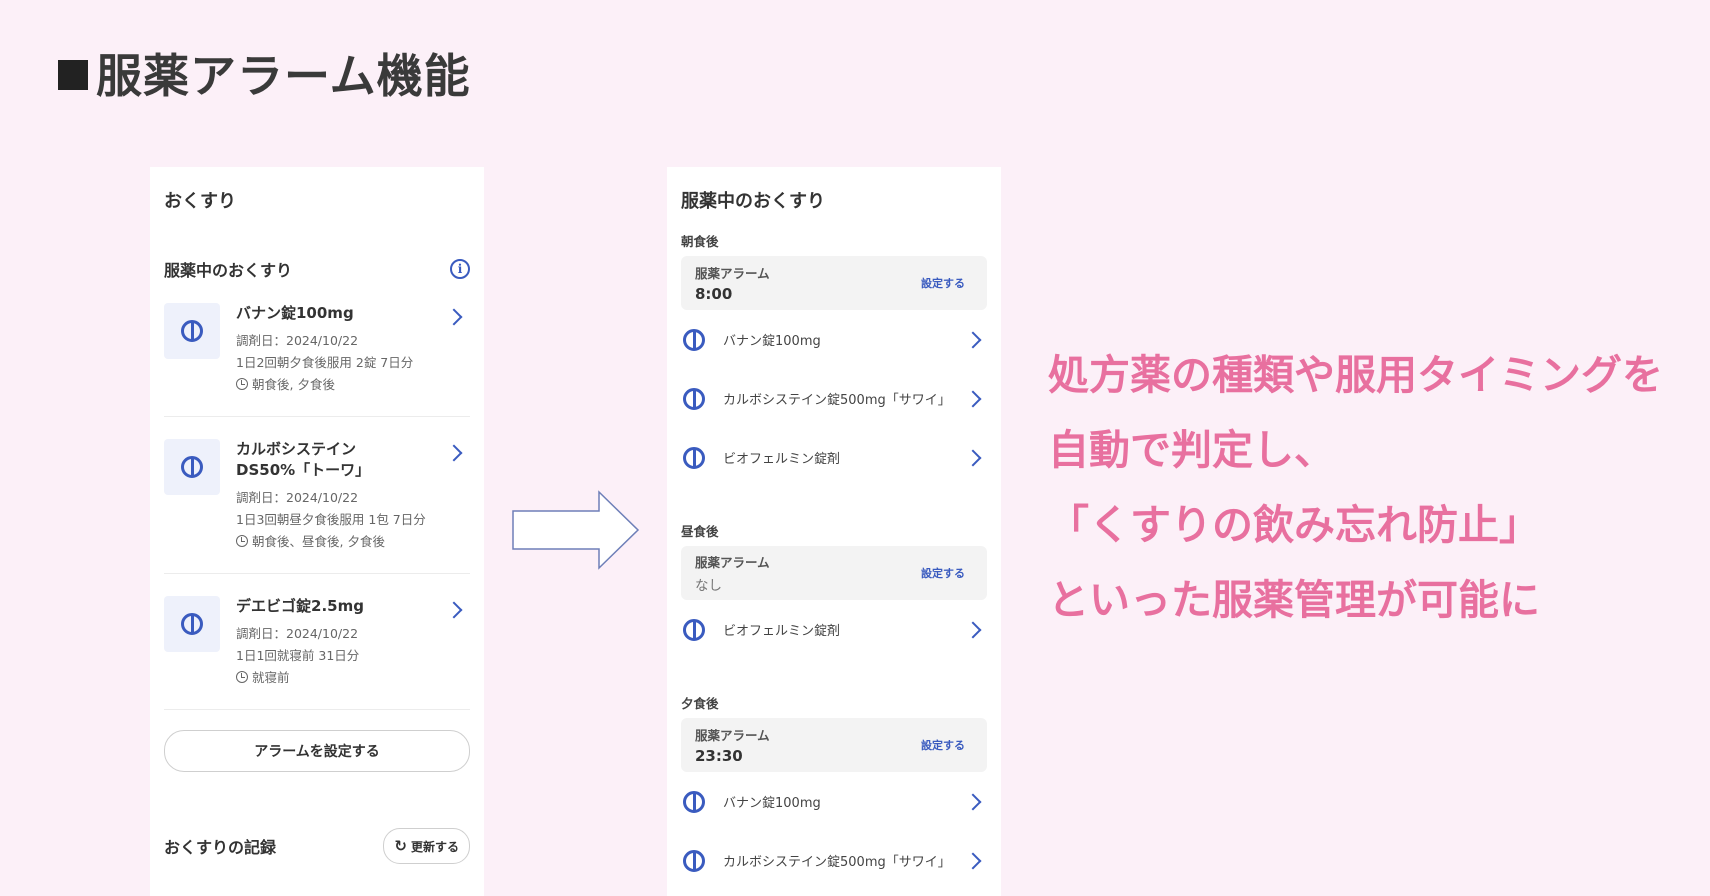  I want to click on timing-row: 就寝前, so click(353, 678).